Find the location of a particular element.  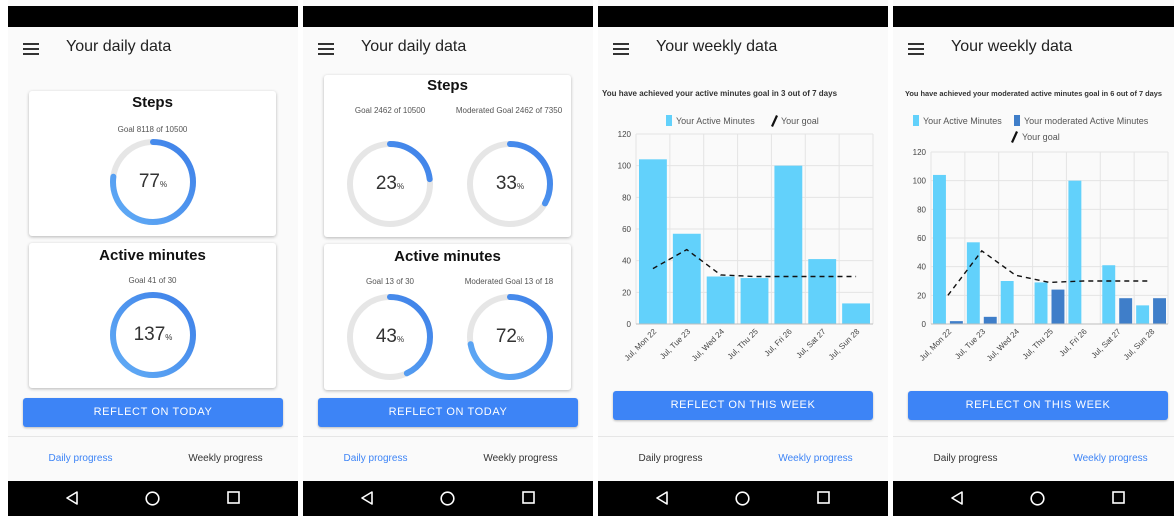

x-tick-label: Jul, Fri 26 is located at coordinates (1074, 343).